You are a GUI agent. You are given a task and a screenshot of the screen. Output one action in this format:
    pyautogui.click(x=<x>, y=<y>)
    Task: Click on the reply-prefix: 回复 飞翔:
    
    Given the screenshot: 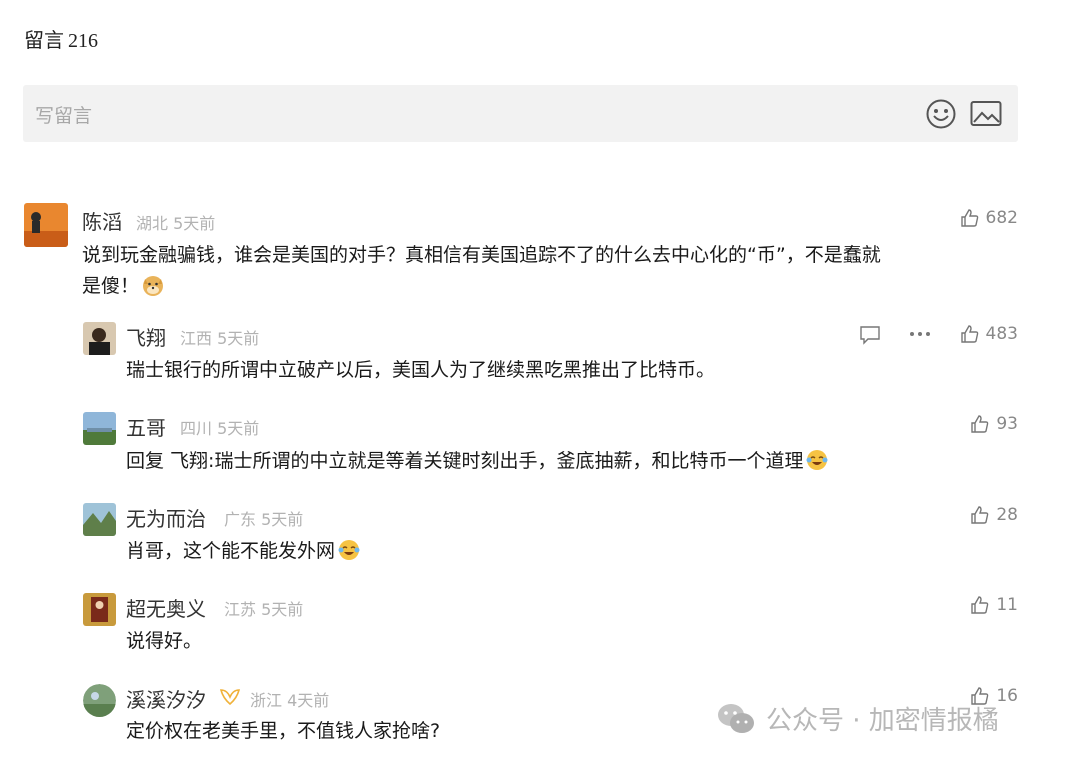 What is the action you would take?
    pyautogui.click(x=170, y=461)
    